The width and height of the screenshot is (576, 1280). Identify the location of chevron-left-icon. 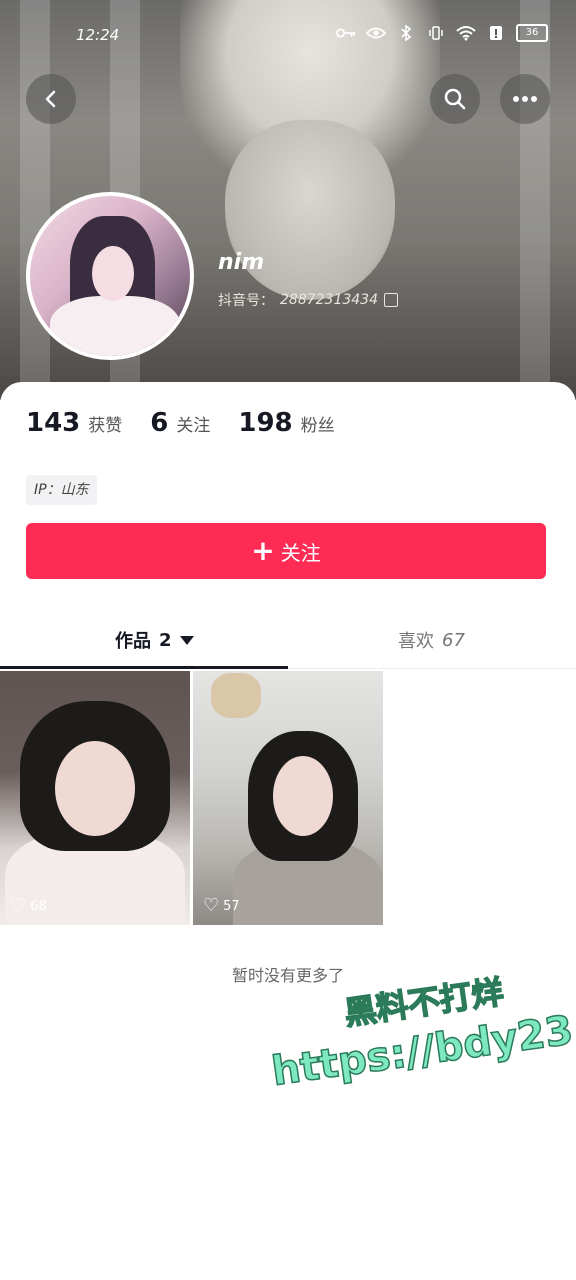
(50, 99).